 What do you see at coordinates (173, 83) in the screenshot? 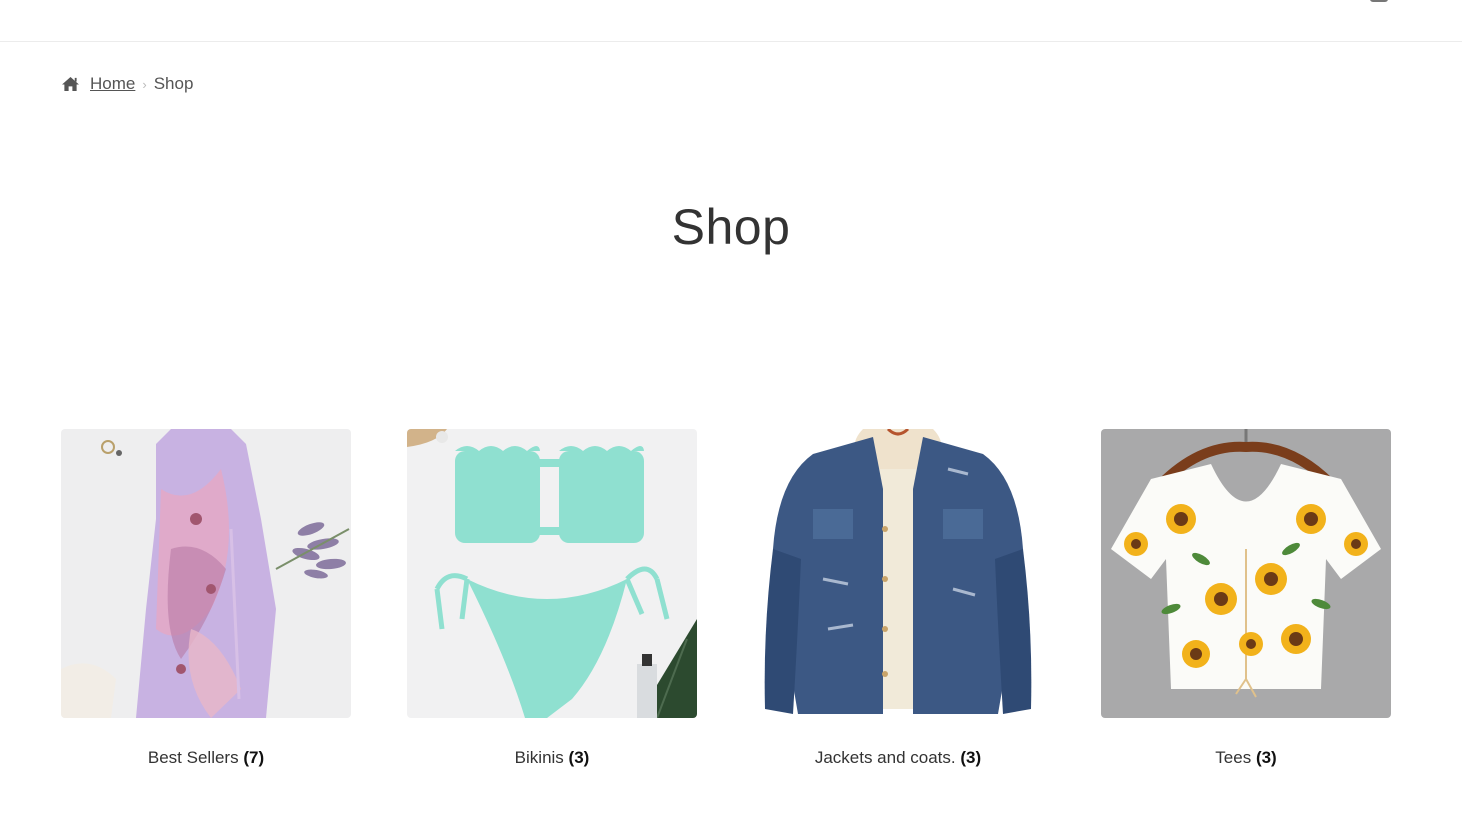
I see `breadcrumb-current: Shop` at bounding box center [173, 83].